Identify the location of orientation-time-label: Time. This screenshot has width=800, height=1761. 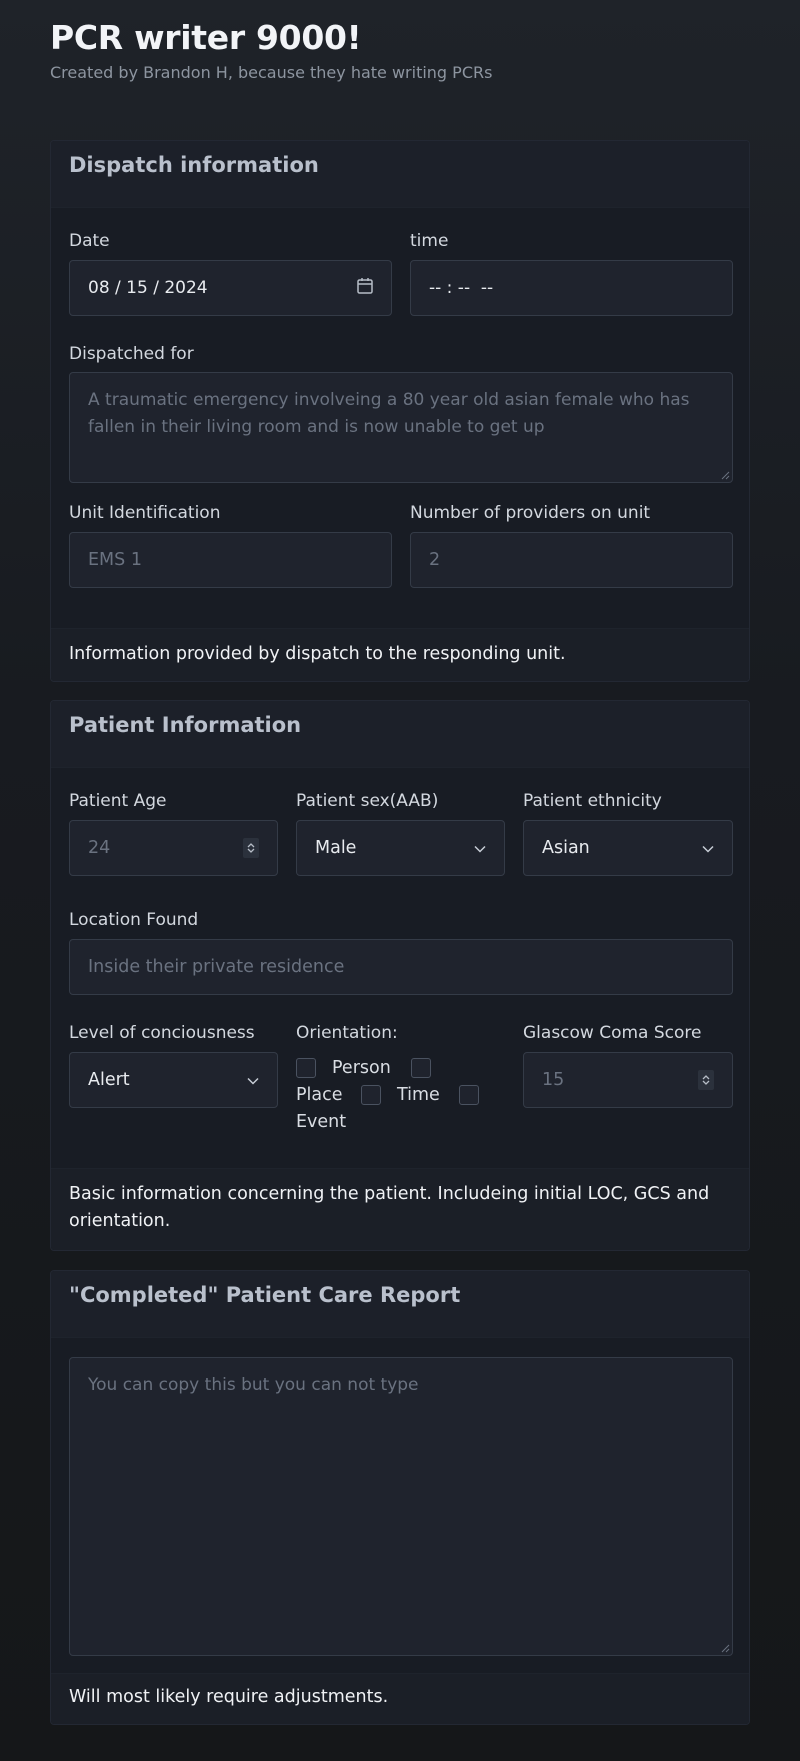
(418, 1095).